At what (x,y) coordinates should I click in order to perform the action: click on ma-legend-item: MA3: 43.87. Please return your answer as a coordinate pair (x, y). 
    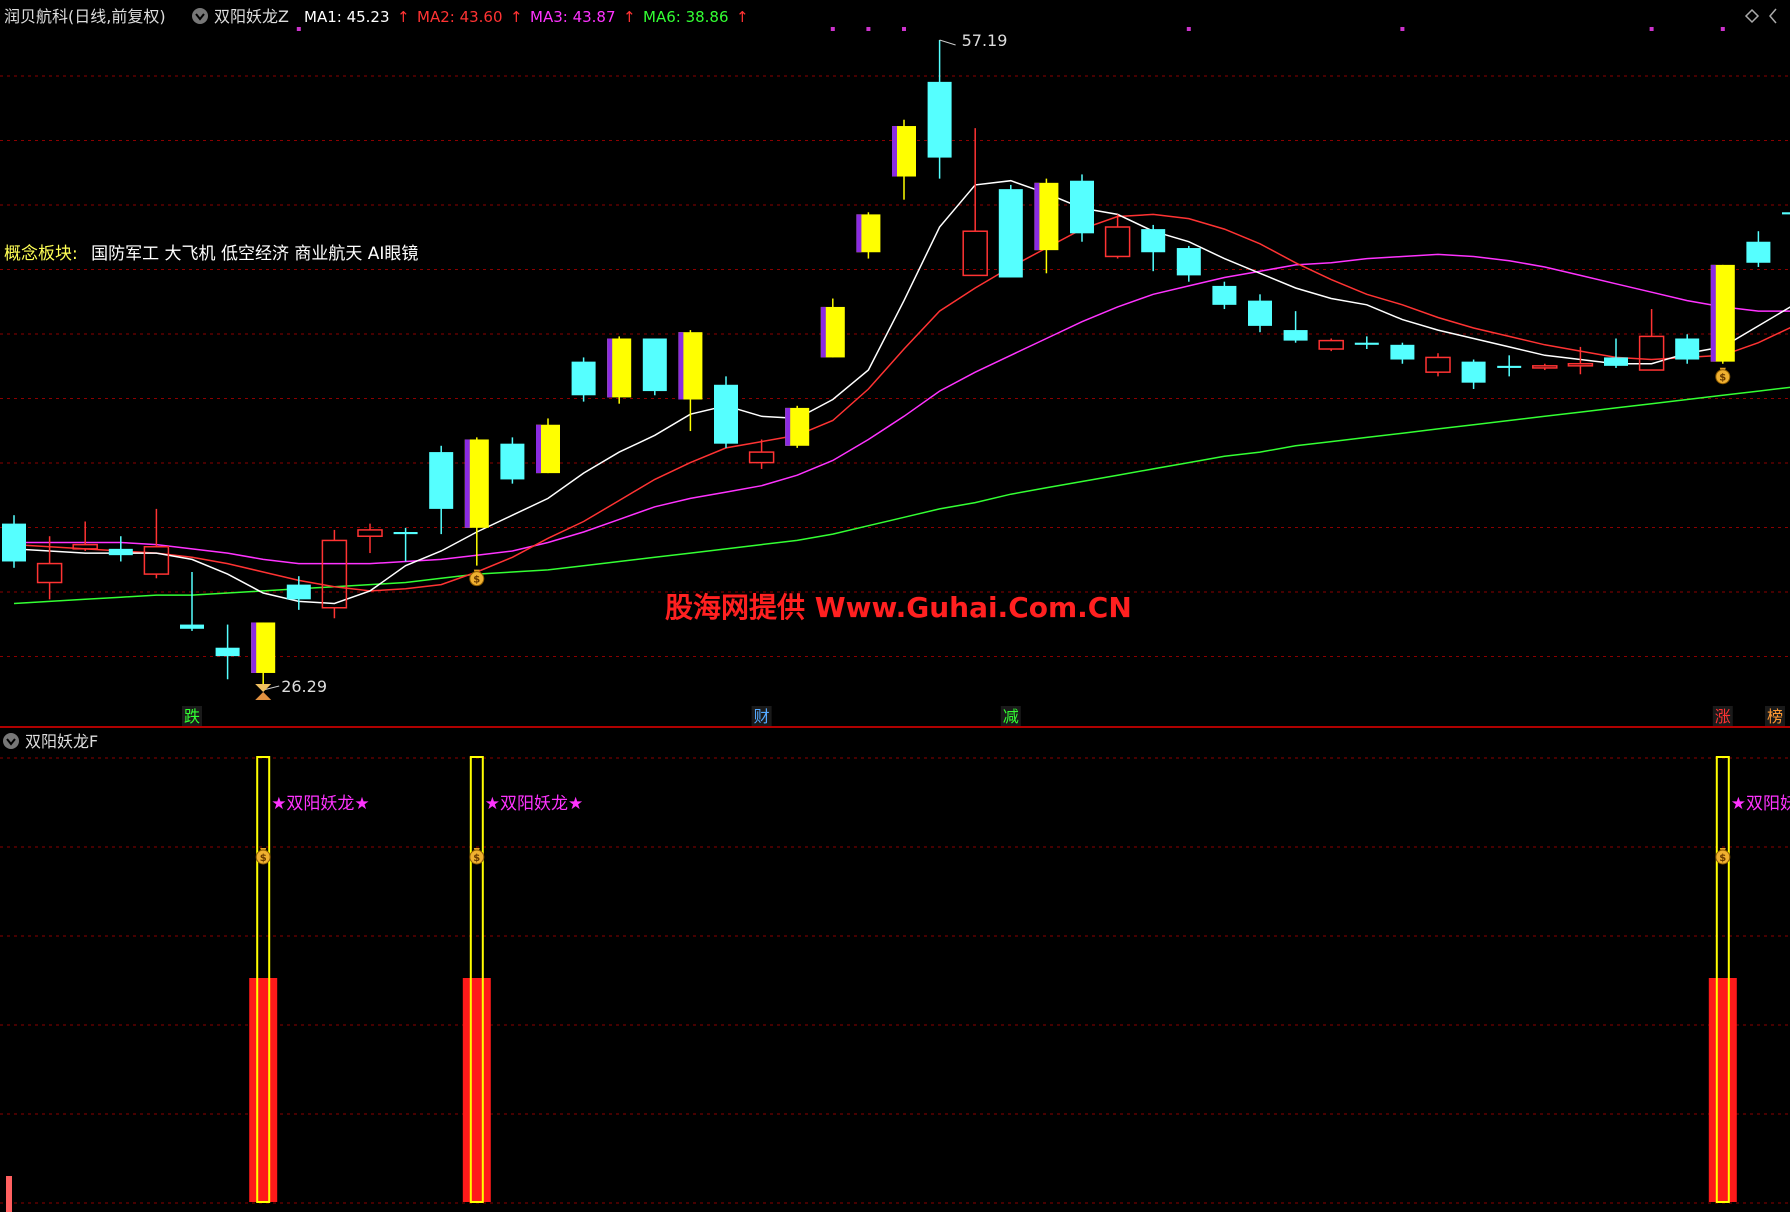
    Looking at the image, I should click on (573, 17).